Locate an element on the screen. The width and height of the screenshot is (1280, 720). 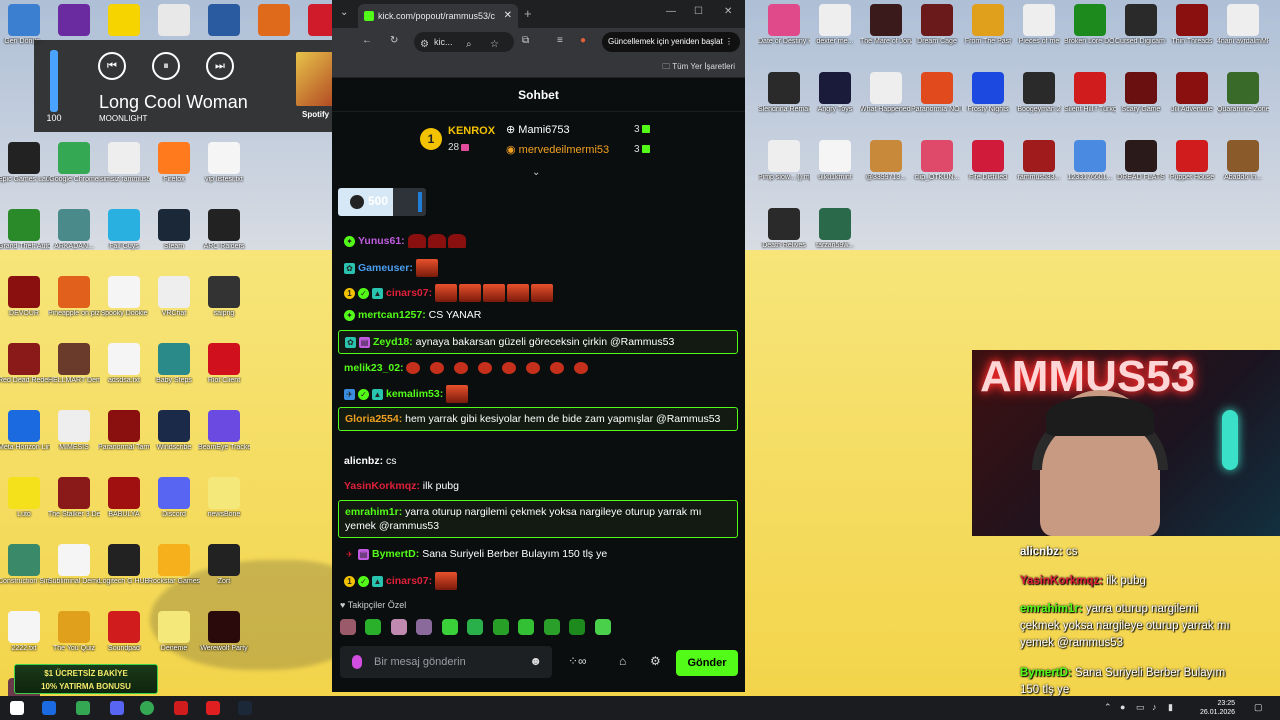
desktop-shortcut: Logitech G HUB is located at coordinates (124, 565).